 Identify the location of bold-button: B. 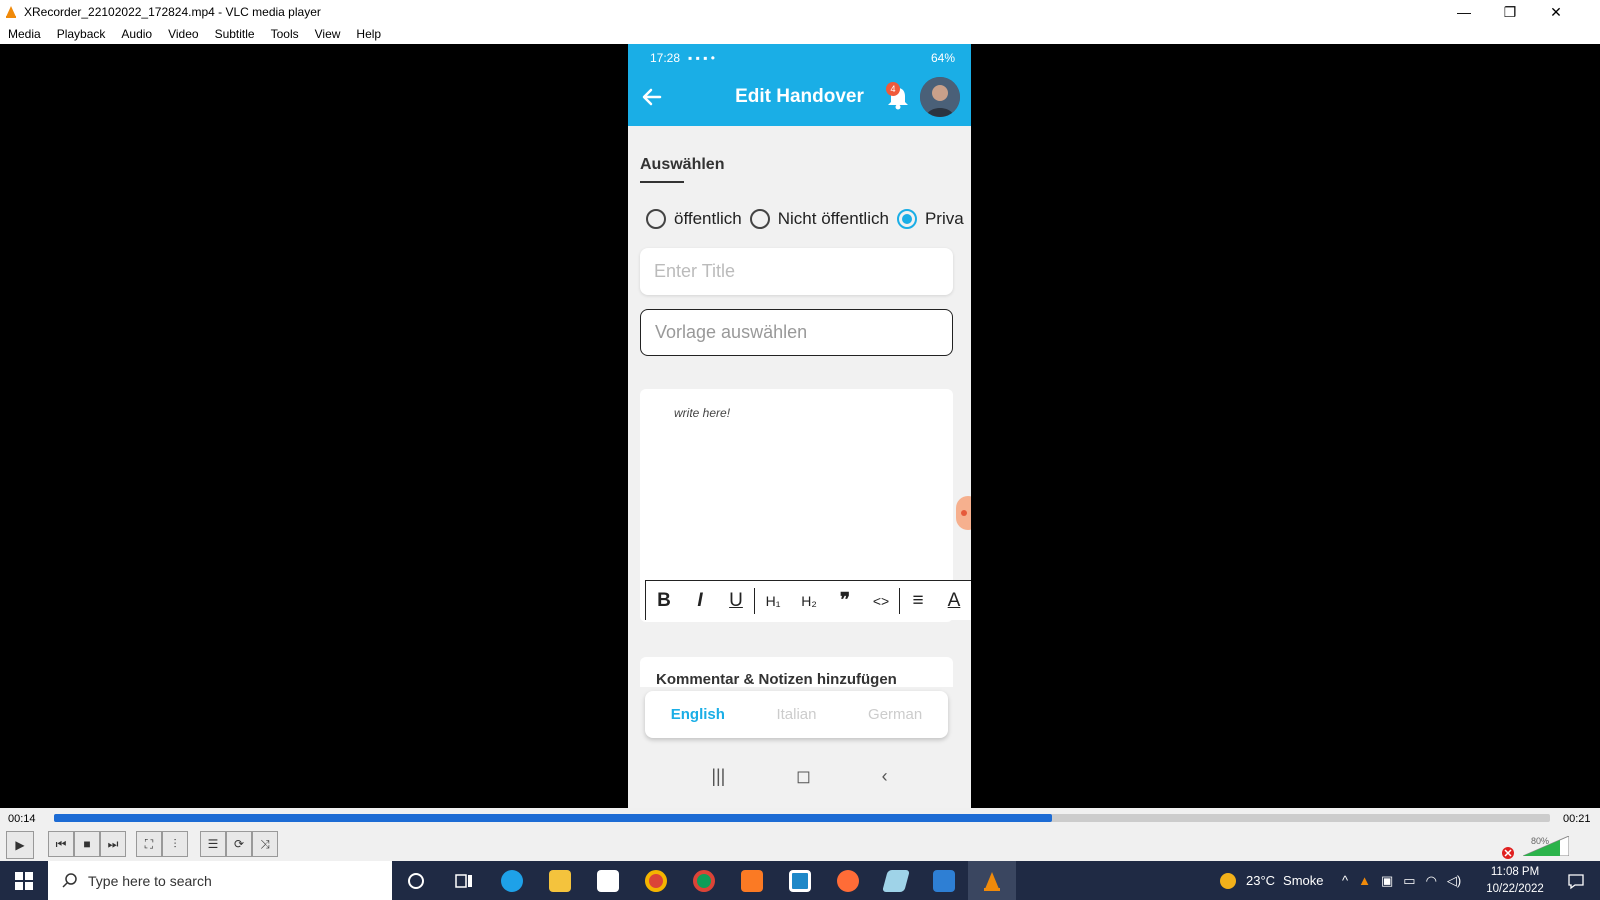
(664, 601).